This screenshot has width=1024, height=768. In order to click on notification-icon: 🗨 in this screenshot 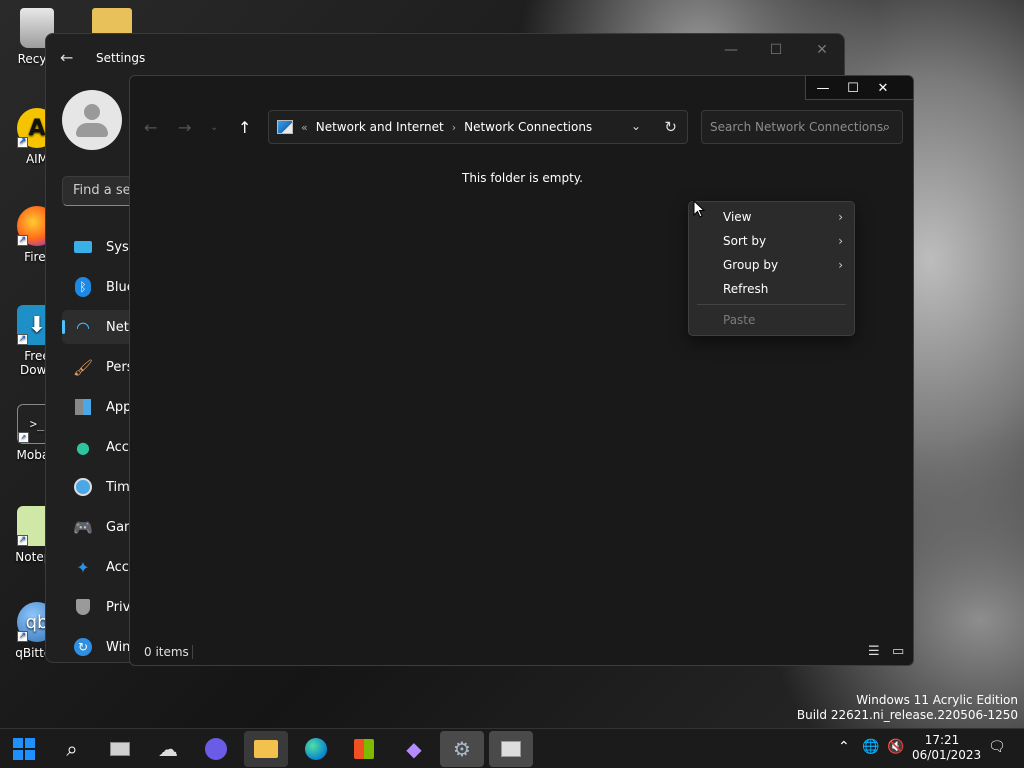, I will do `click(997, 747)`.